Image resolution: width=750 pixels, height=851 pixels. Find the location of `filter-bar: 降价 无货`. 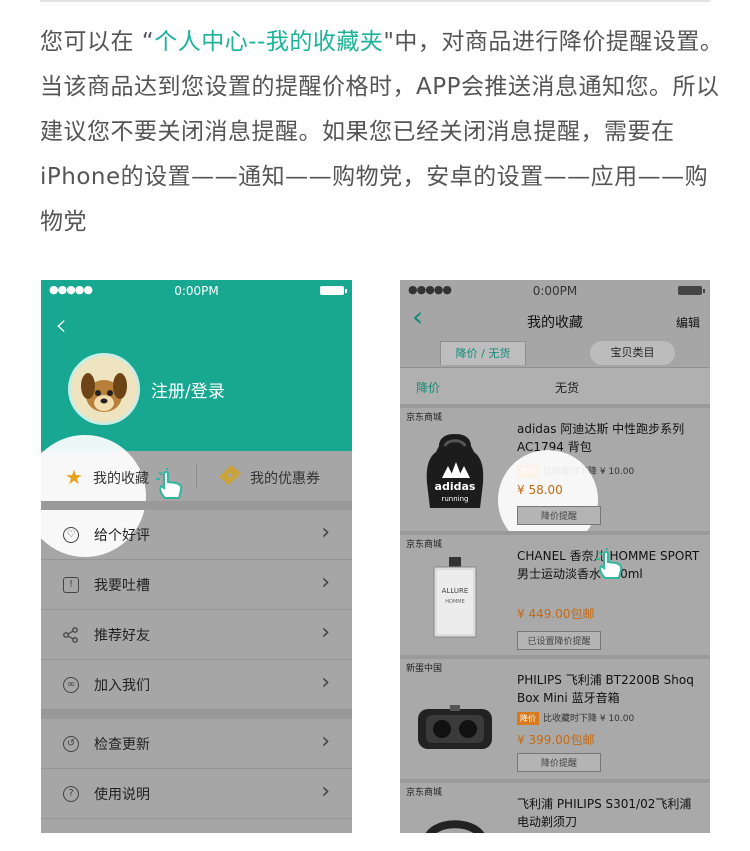

filter-bar: 降价 无货 is located at coordinates (555, 385).